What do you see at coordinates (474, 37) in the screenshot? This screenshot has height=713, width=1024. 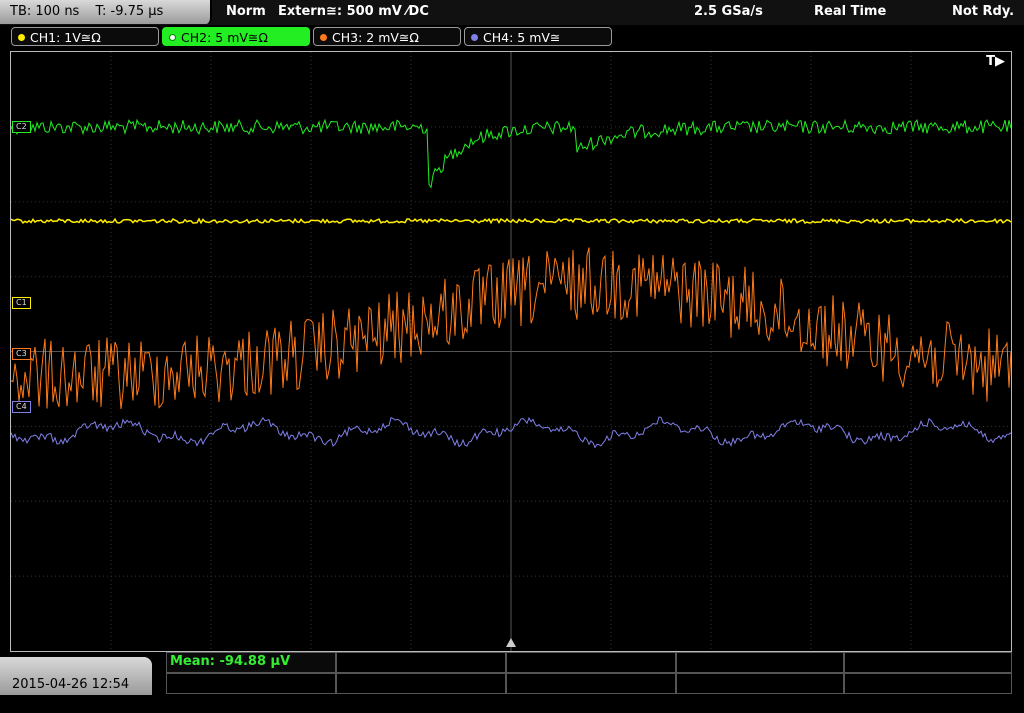 I see `ch4-color-dot` at bounding box center [474, 37].